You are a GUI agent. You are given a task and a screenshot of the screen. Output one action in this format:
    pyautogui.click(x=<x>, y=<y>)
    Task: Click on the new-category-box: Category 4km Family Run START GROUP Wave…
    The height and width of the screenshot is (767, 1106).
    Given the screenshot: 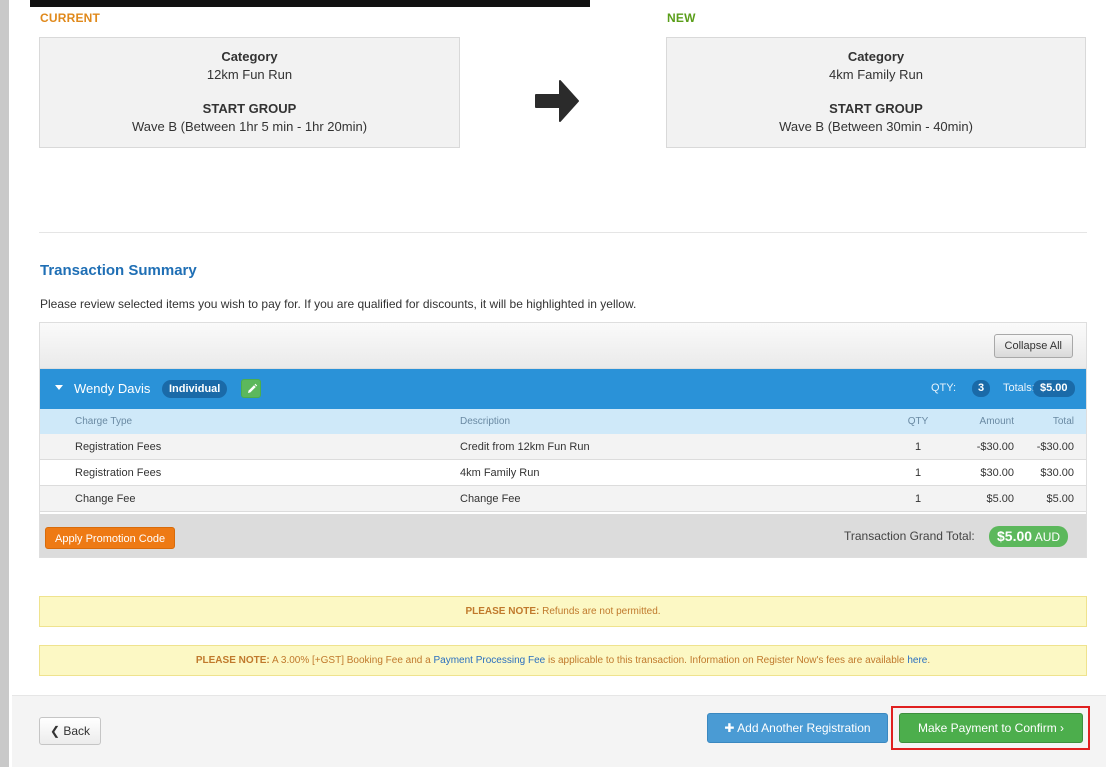 What is the action you would take?
    pyautogui.click(x=876, y=92)
    